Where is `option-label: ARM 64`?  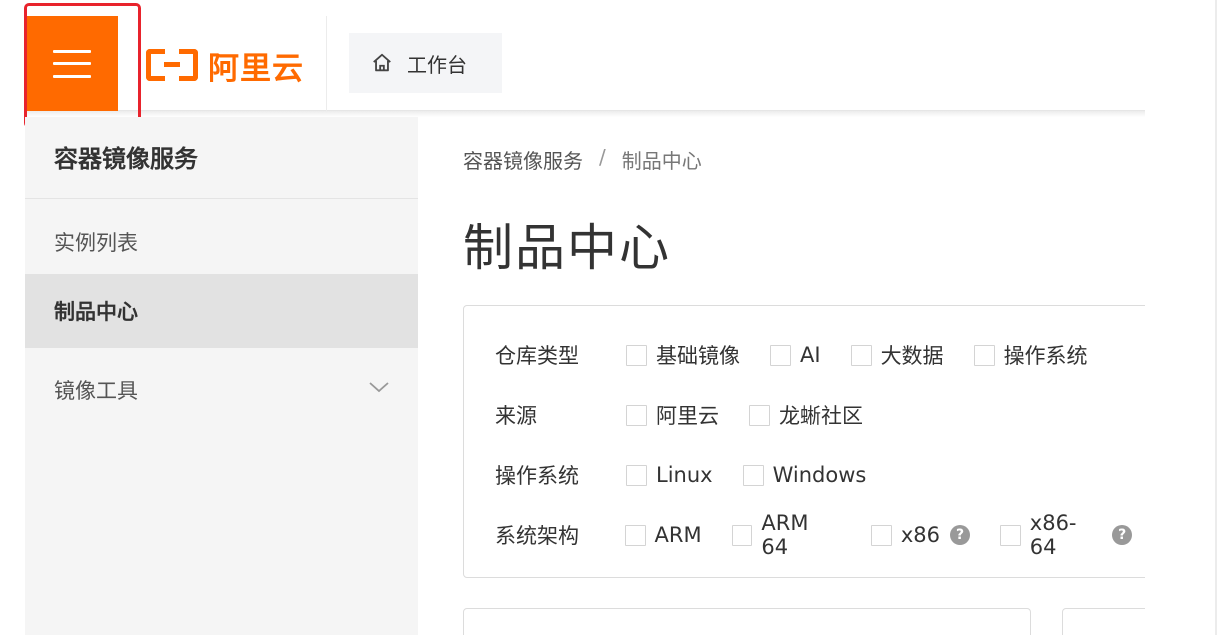
option-label: ARM 64 is located at coordinates (785, 535).